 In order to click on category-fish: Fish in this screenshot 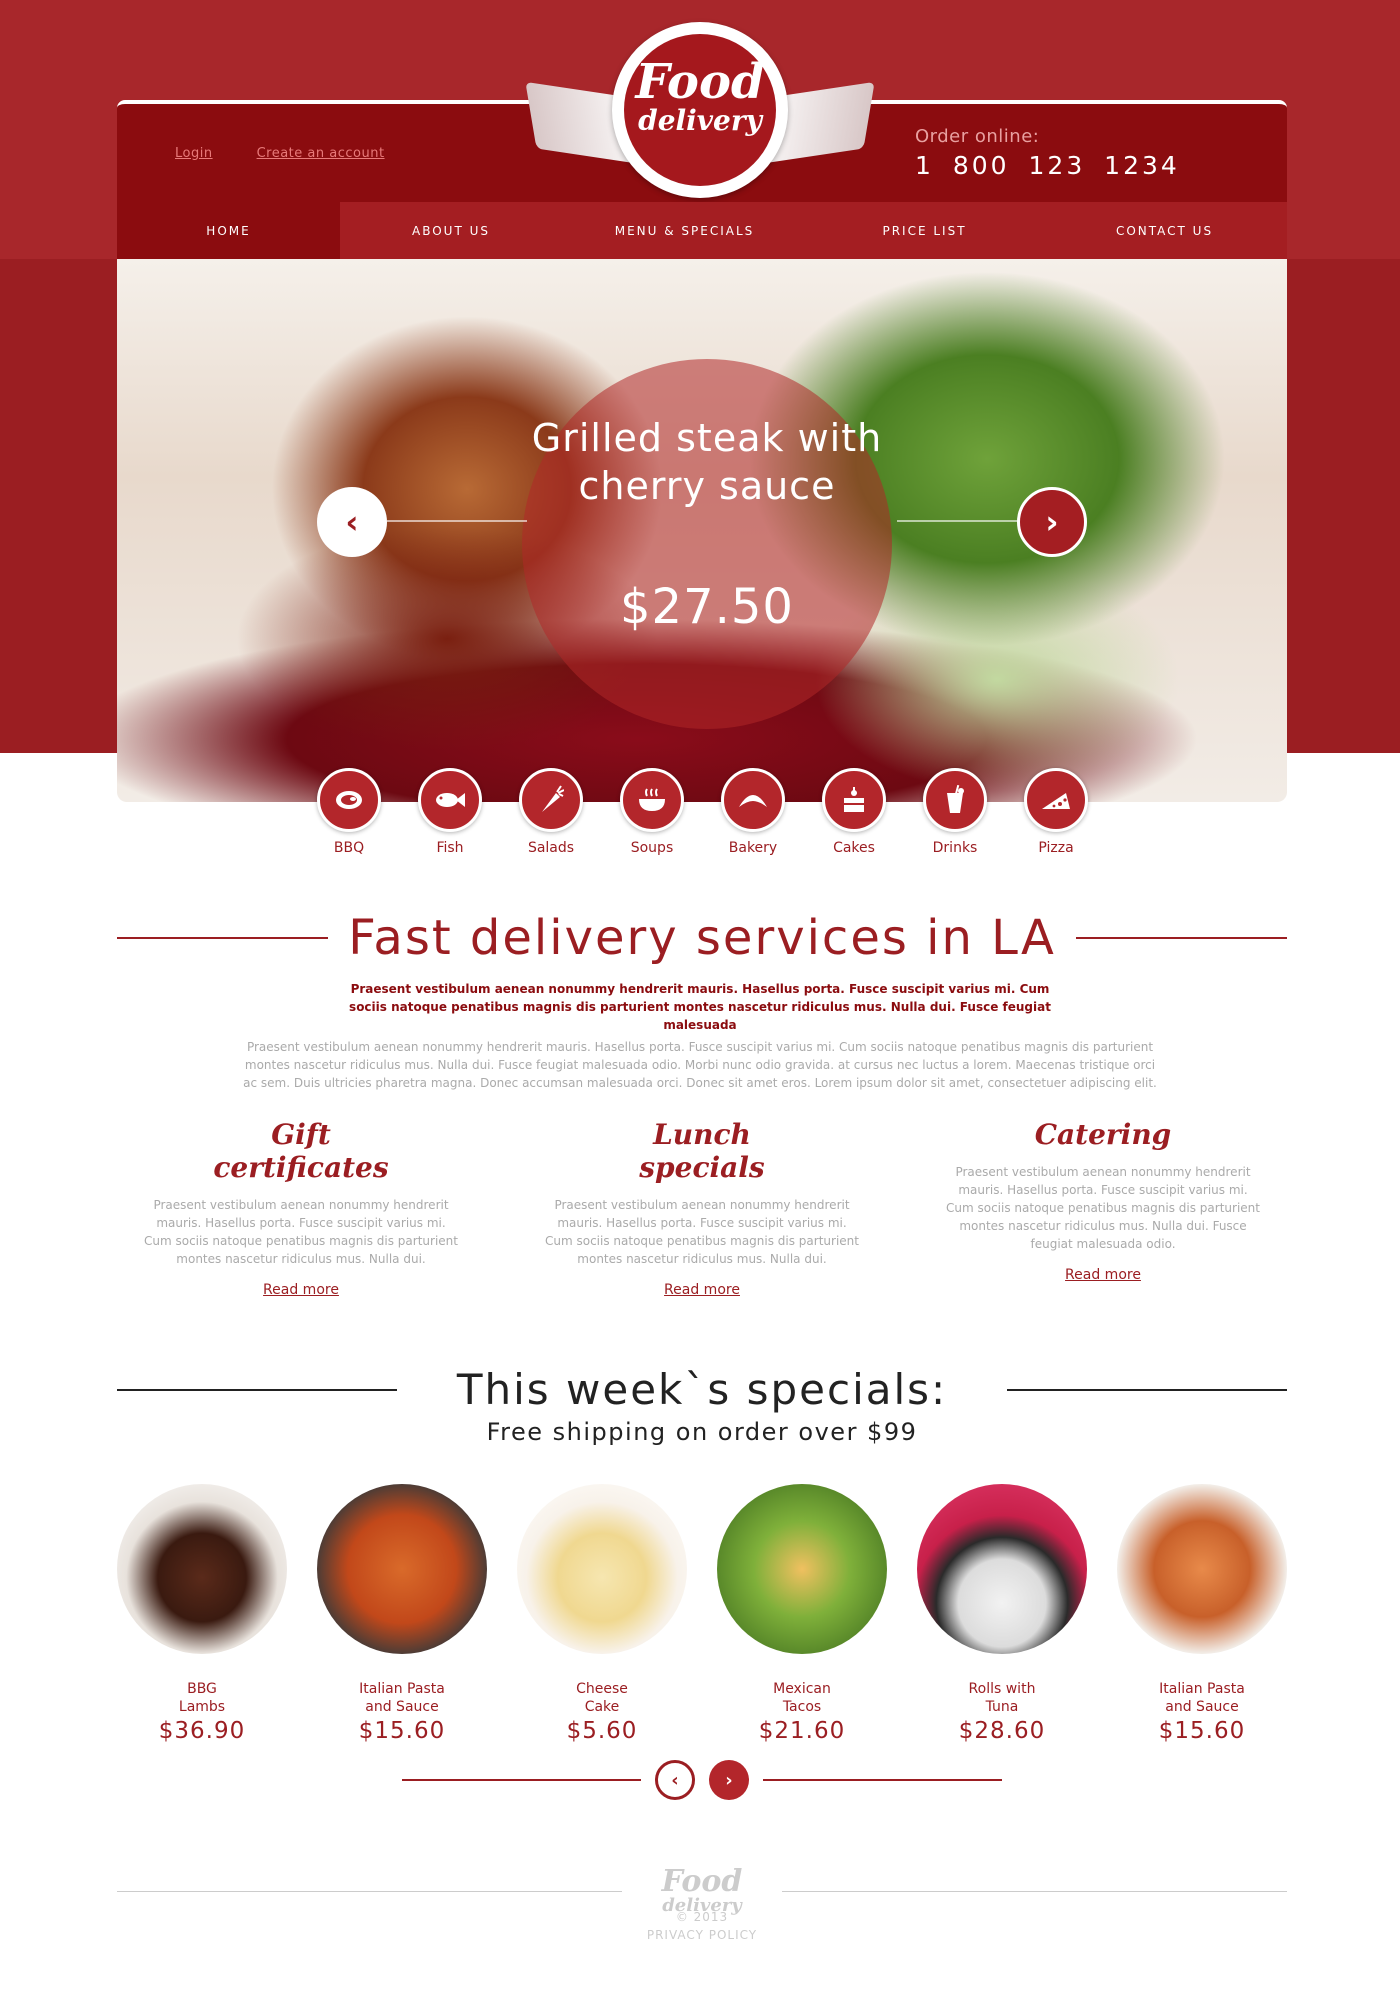, I will do `click(450, 812)`.